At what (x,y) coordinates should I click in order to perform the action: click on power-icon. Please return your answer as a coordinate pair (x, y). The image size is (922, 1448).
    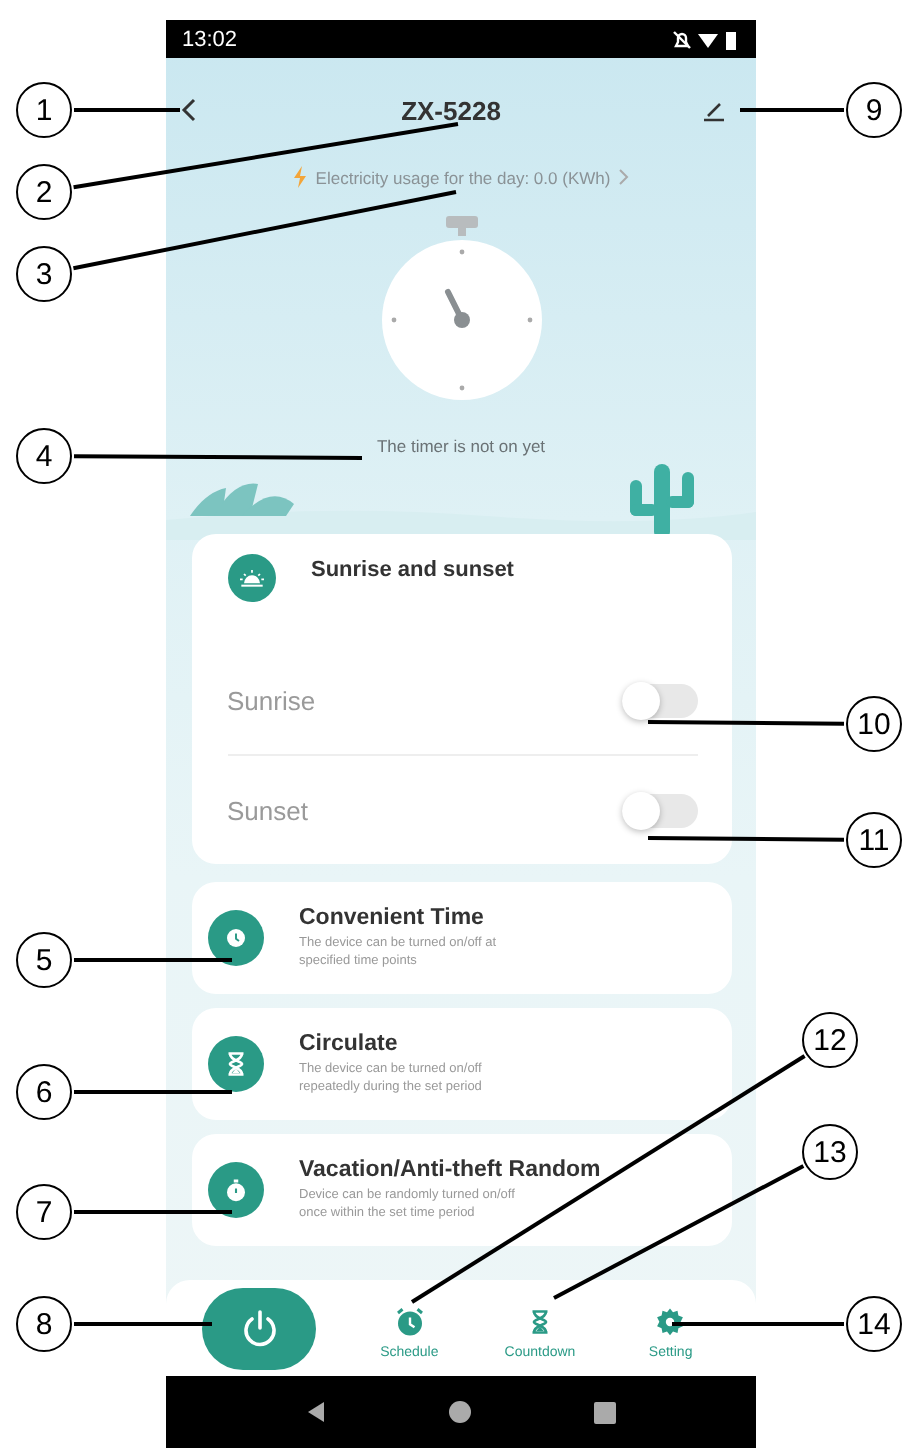
    Looking at the image, I should click on (259, 1328).